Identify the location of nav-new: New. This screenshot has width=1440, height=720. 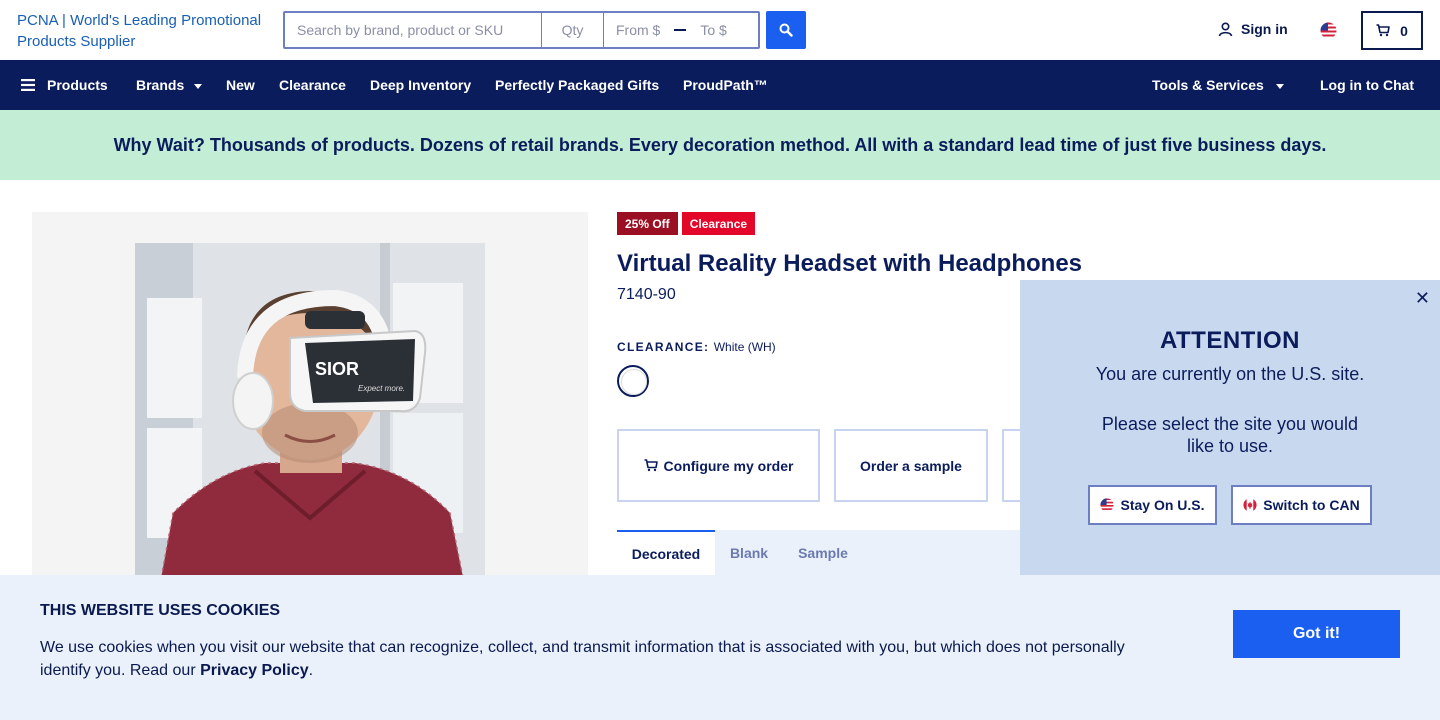
(240, 85).